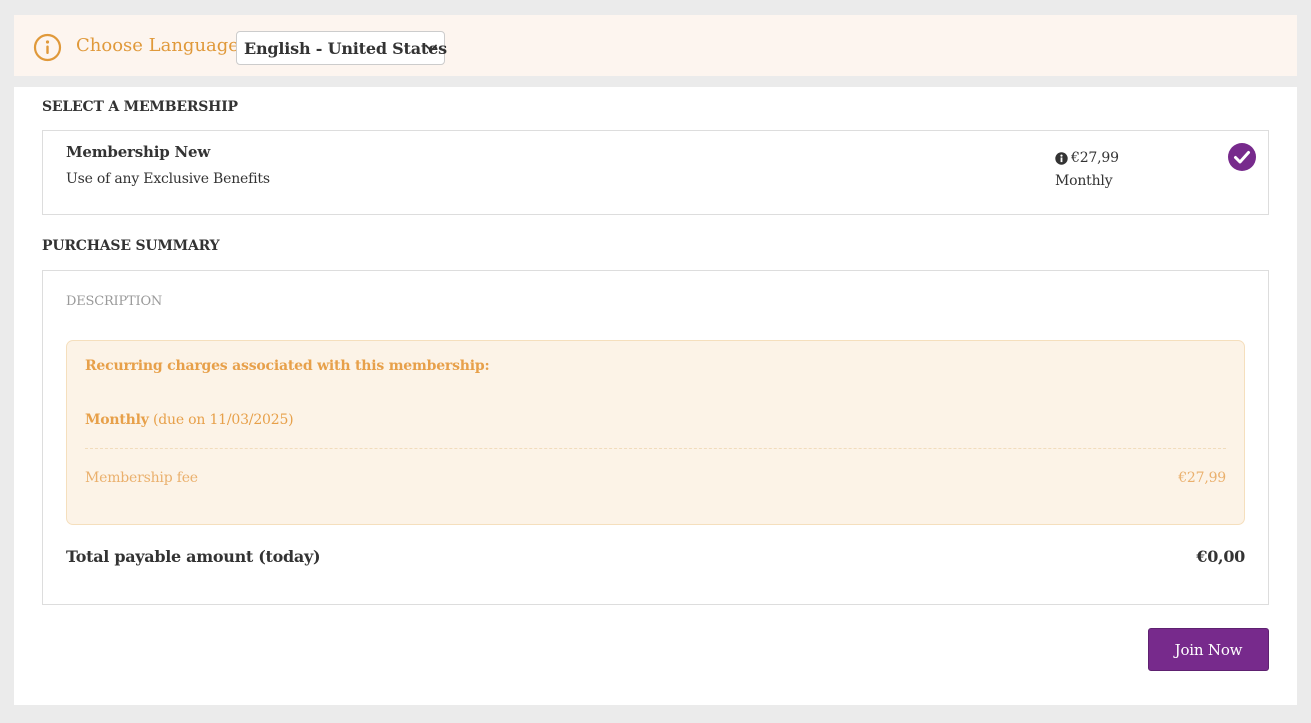 The height and width of the screenshot is (723, 1311). What do you see at coordinates (1220, 556) in the screenshot?
I see `total-payable-amount: €0,00` at bounding box center [1220, 556].